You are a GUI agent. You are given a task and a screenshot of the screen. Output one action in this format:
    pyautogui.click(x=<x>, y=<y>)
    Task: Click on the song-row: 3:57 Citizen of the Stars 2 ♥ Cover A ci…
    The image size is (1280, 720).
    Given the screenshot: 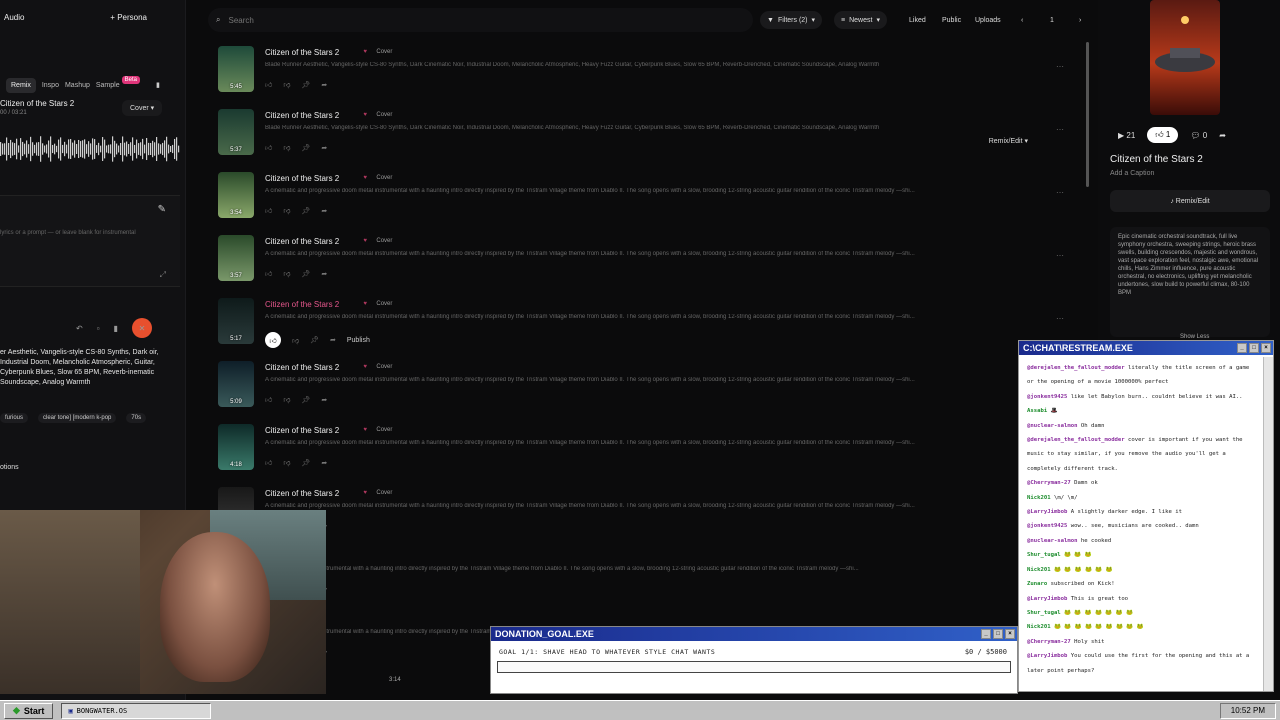 What is the action you would take?
    pyautogui.click(x=648, y=266)
    